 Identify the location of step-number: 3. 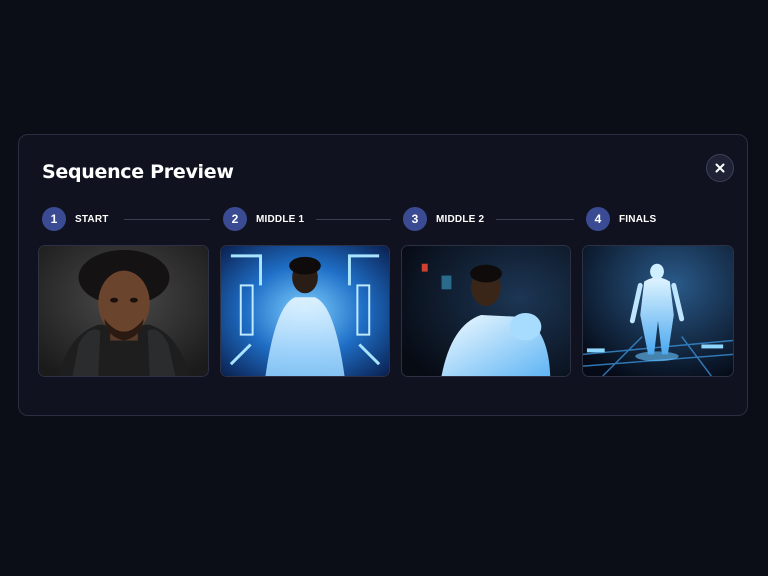
(415, 219).